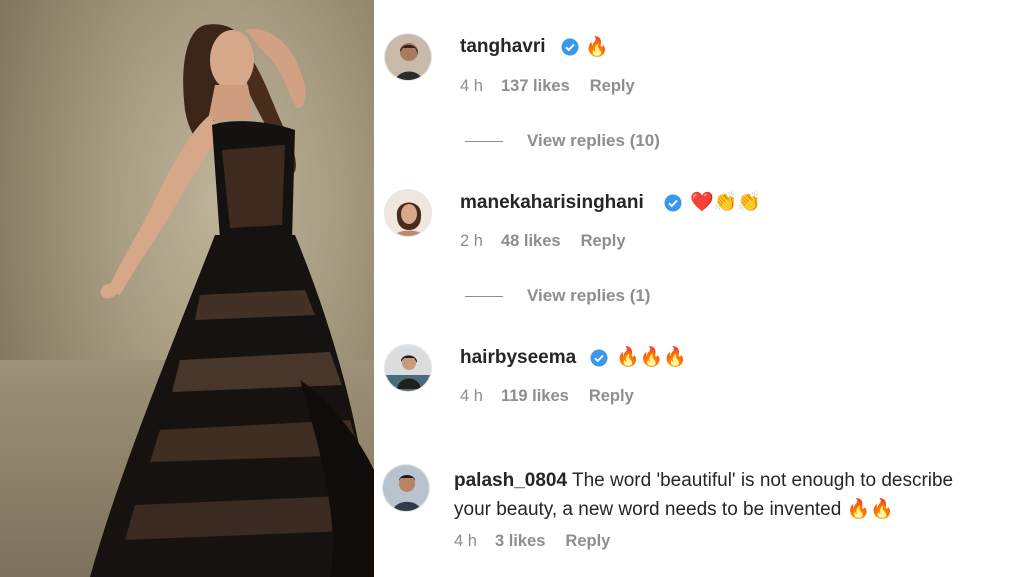  I want to click on comment-meta: 4 h 3 likes Reply, so click(532, 541).